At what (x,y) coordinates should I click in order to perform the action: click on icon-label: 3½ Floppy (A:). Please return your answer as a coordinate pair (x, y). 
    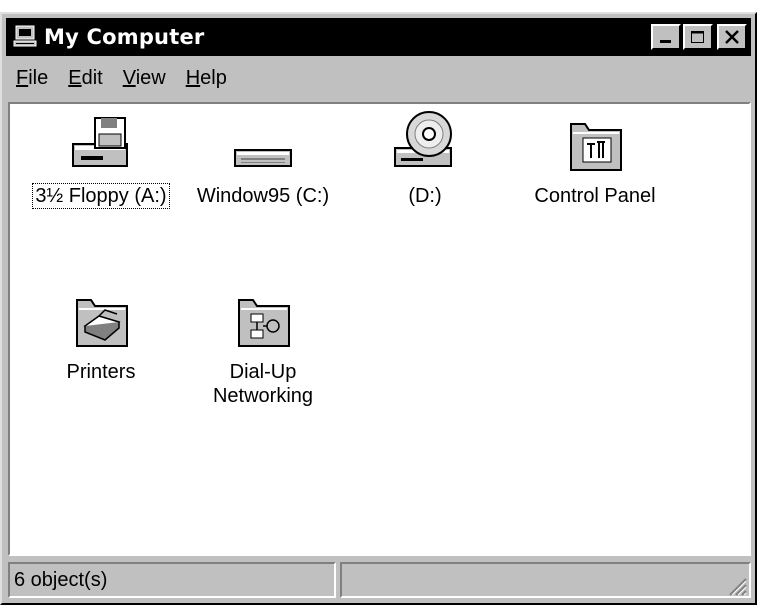
    Looking at the image, I should click on (101, 196).